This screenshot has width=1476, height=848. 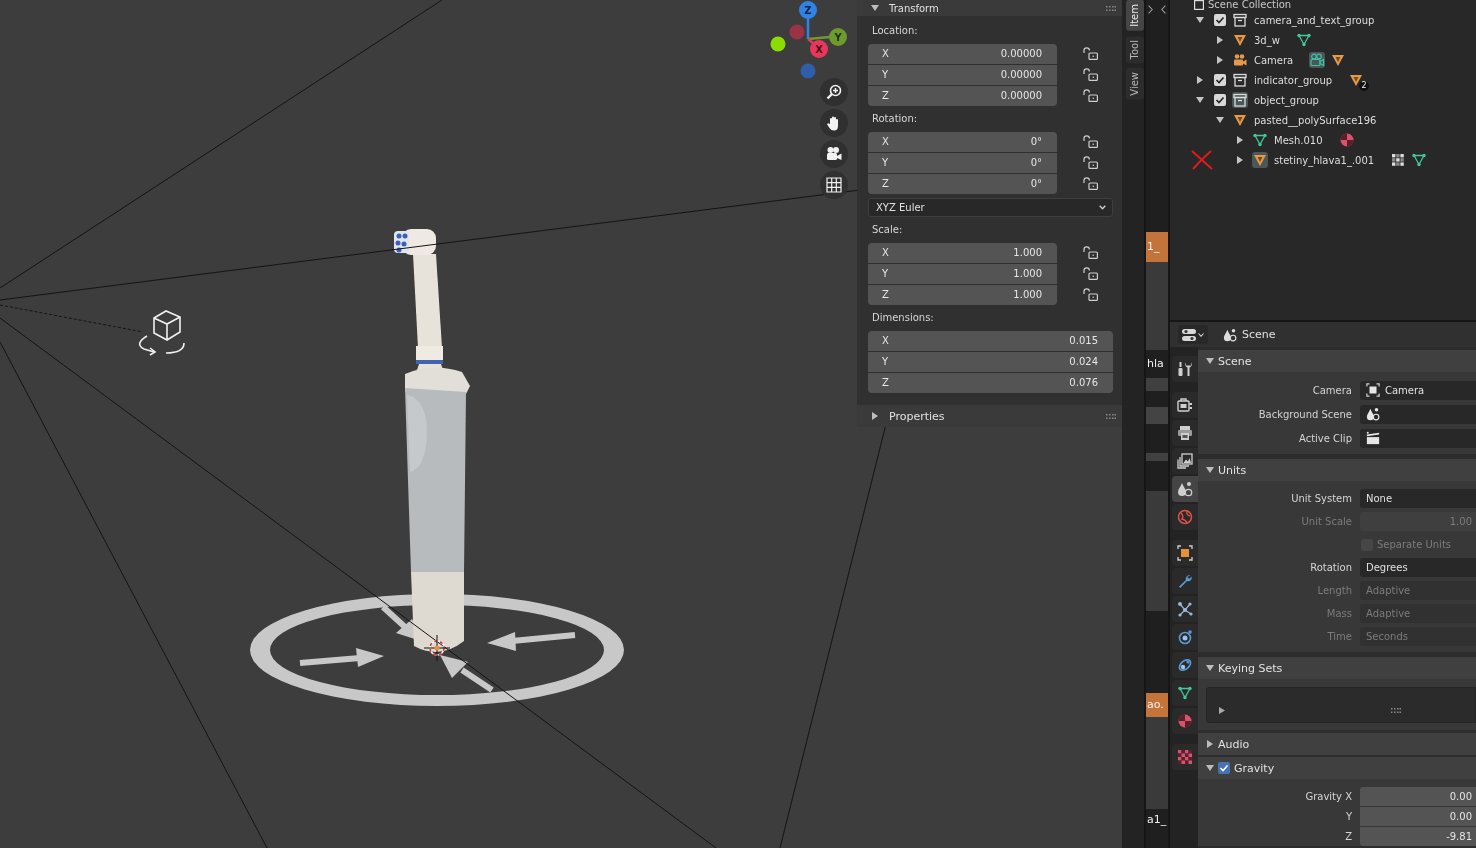 I want to click on panel-header: Keying Sets, so click(x=1337, y=668).